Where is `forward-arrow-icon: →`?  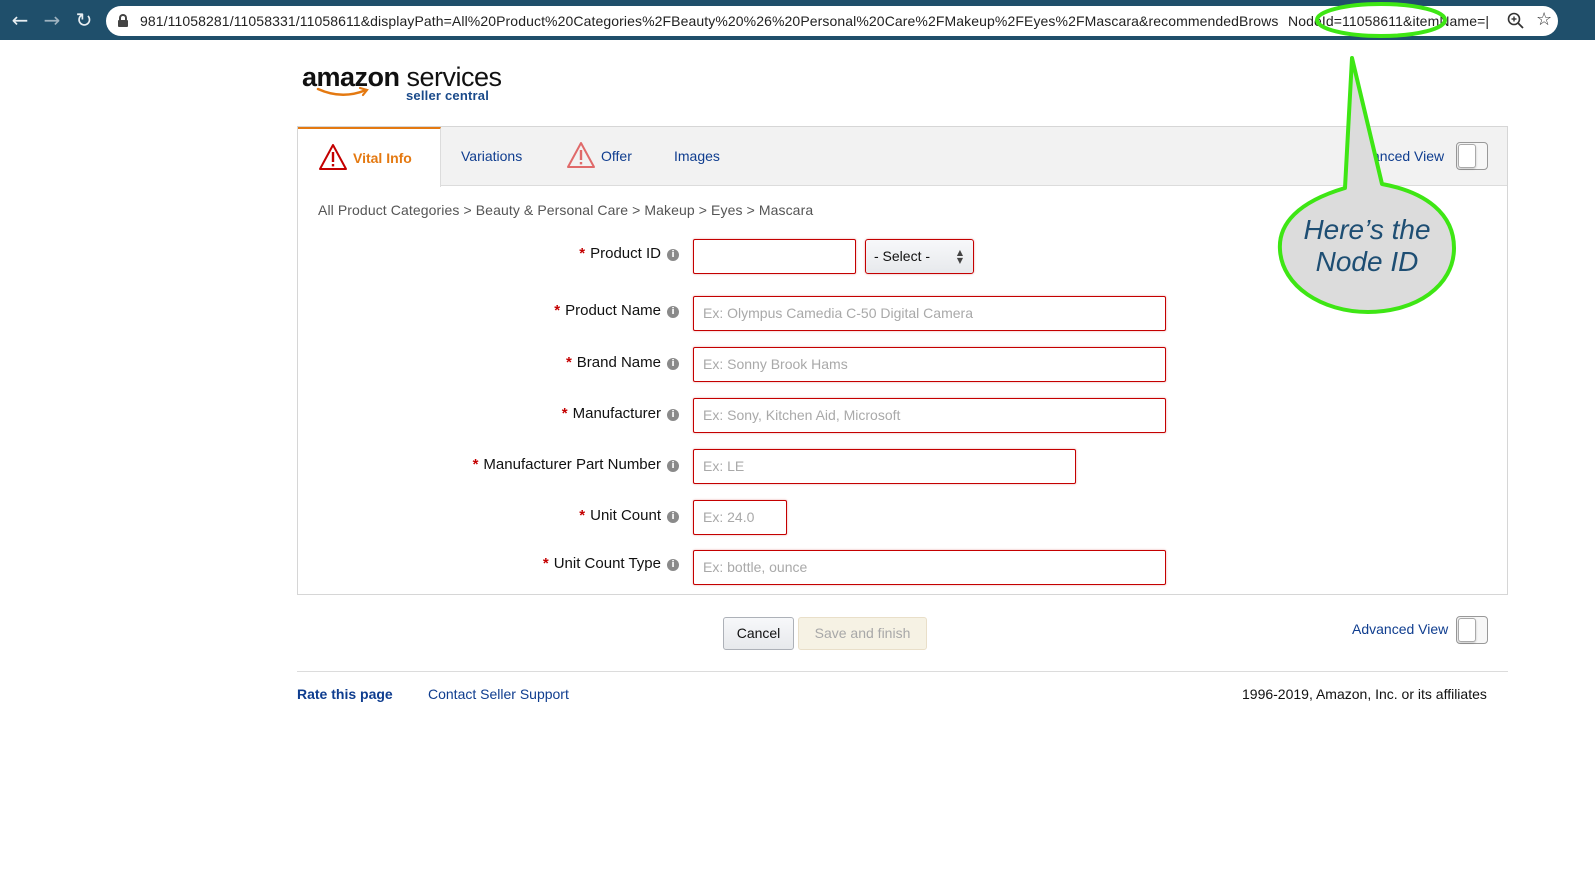 forward-arrow-icon: → is located at coordinates (52, 20).